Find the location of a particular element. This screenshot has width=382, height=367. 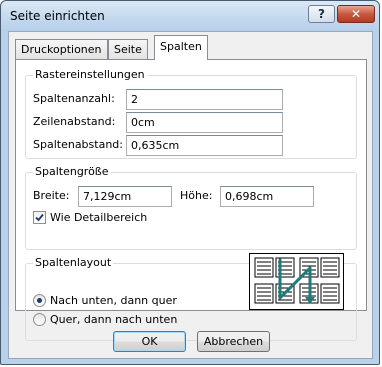

row-spacing-input: 0cm is located at coordinates (204, 122).